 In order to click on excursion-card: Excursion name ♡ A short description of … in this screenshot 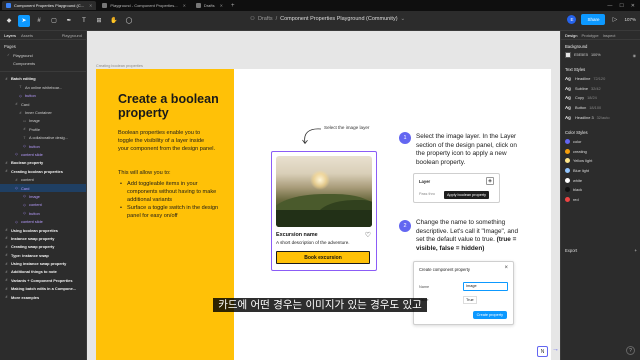, I will do `click(324, 211)`.